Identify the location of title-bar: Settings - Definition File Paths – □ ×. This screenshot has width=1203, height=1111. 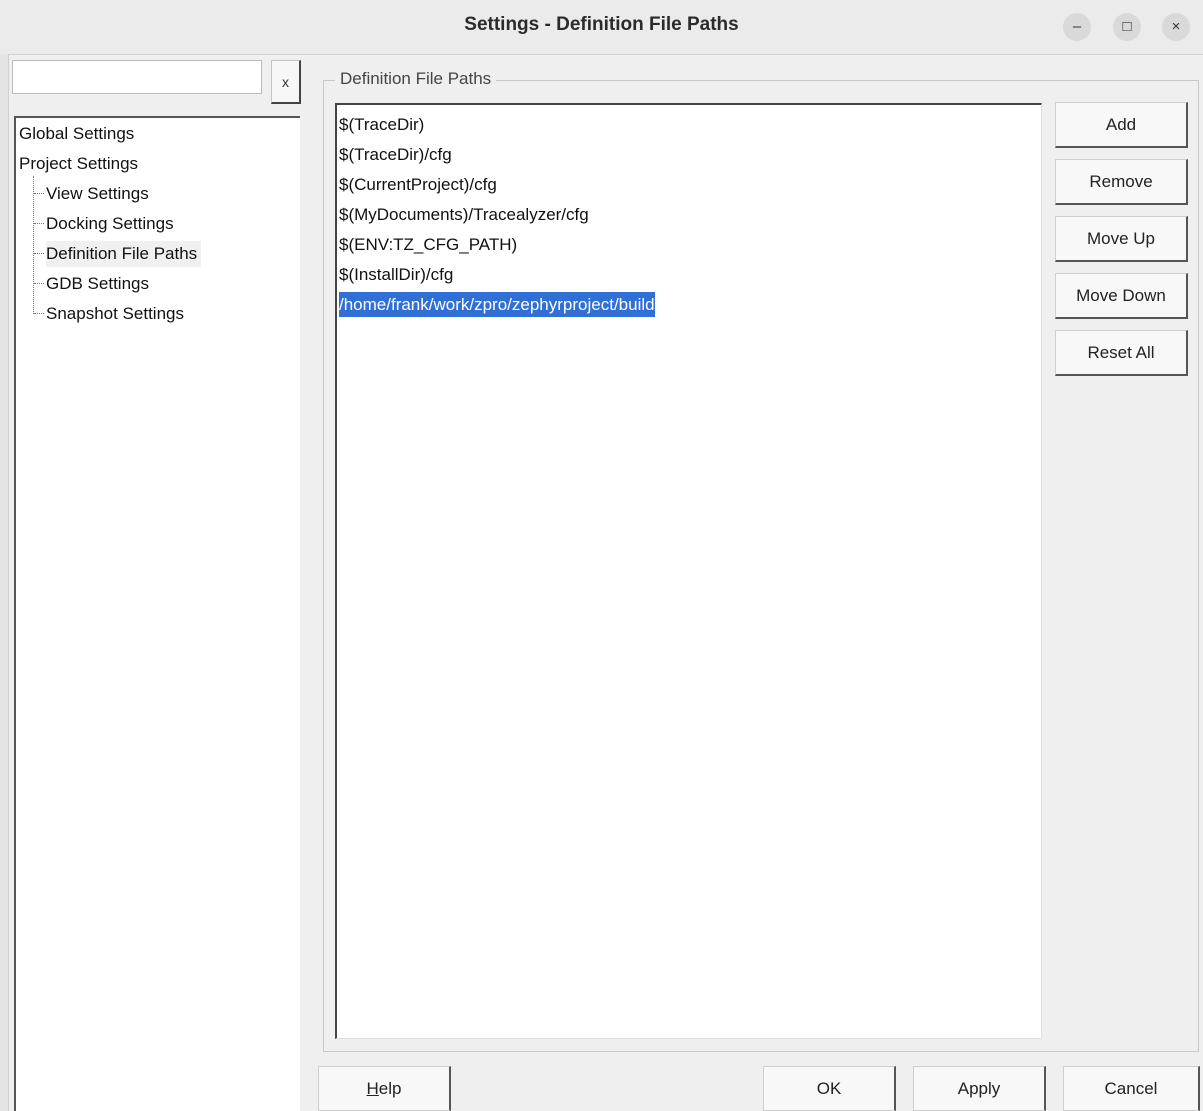
(601, 27).